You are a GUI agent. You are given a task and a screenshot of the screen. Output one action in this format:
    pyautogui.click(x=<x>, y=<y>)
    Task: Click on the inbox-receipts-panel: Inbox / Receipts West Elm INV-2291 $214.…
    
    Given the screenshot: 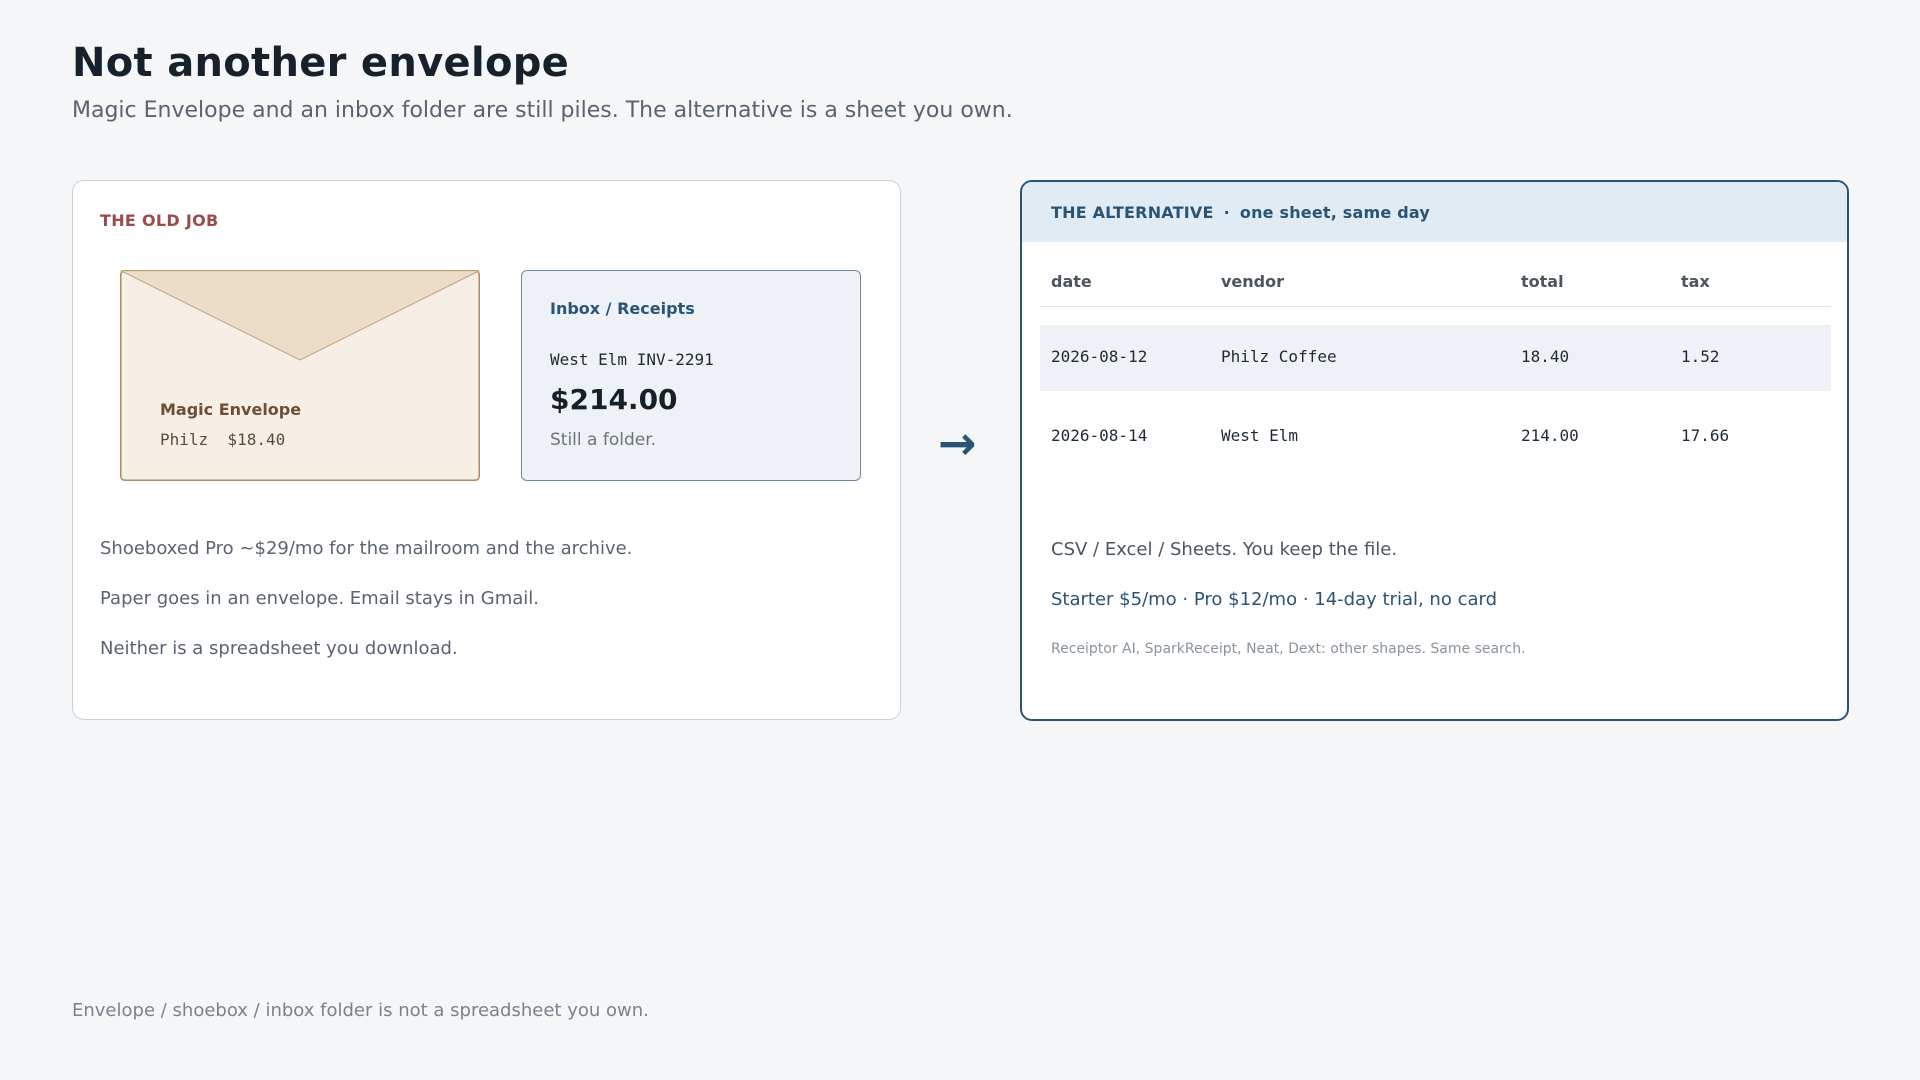 What is the action you would take?
    pyautogui.click(x=691, y=375)
    